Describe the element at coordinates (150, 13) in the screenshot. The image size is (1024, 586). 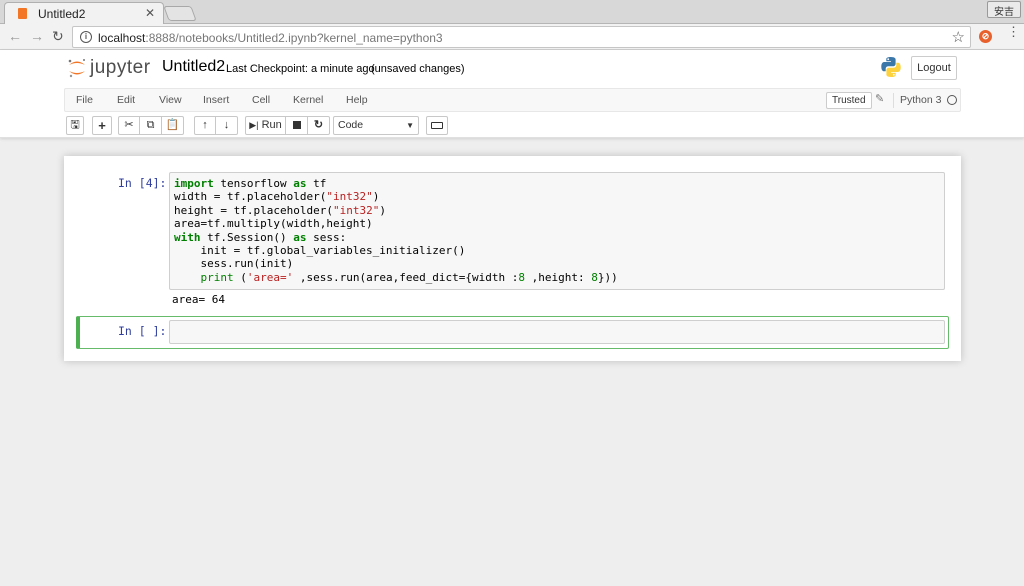
I see `tab-close-icon: ✕` at that location.